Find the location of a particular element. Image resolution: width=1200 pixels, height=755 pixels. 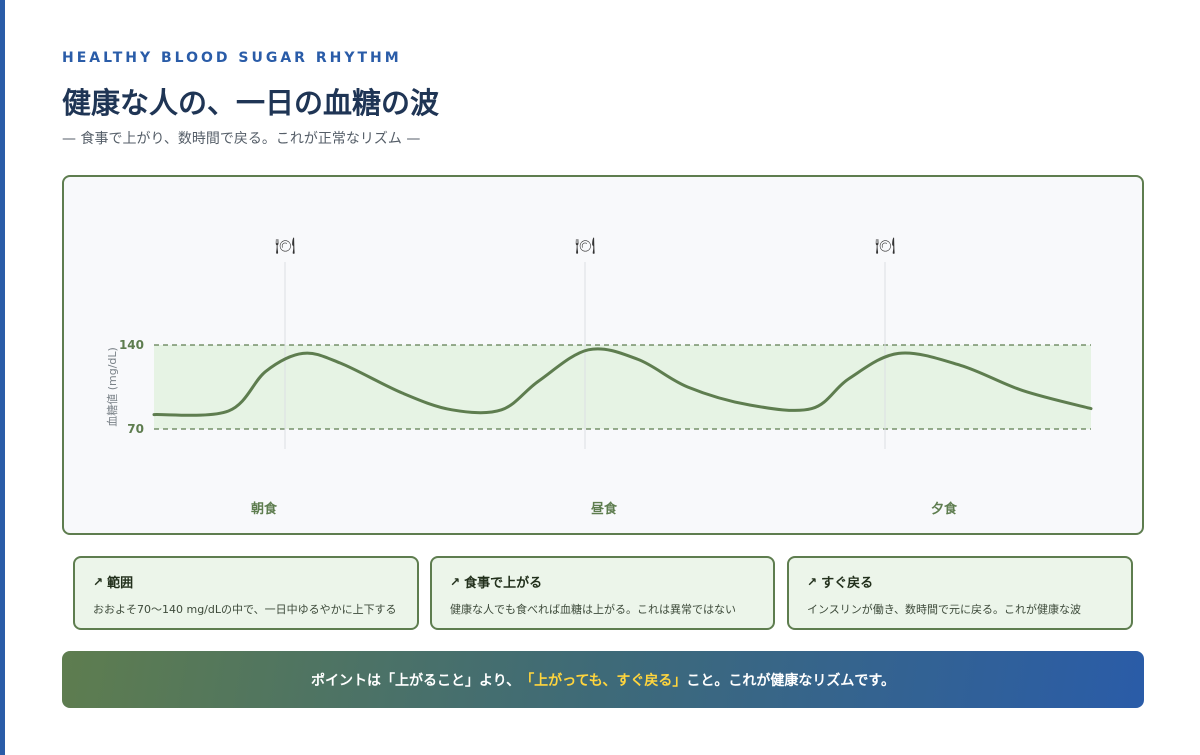

page-title: 健康な人の、一日の血糖の波 is located at coordinates (251, 103).